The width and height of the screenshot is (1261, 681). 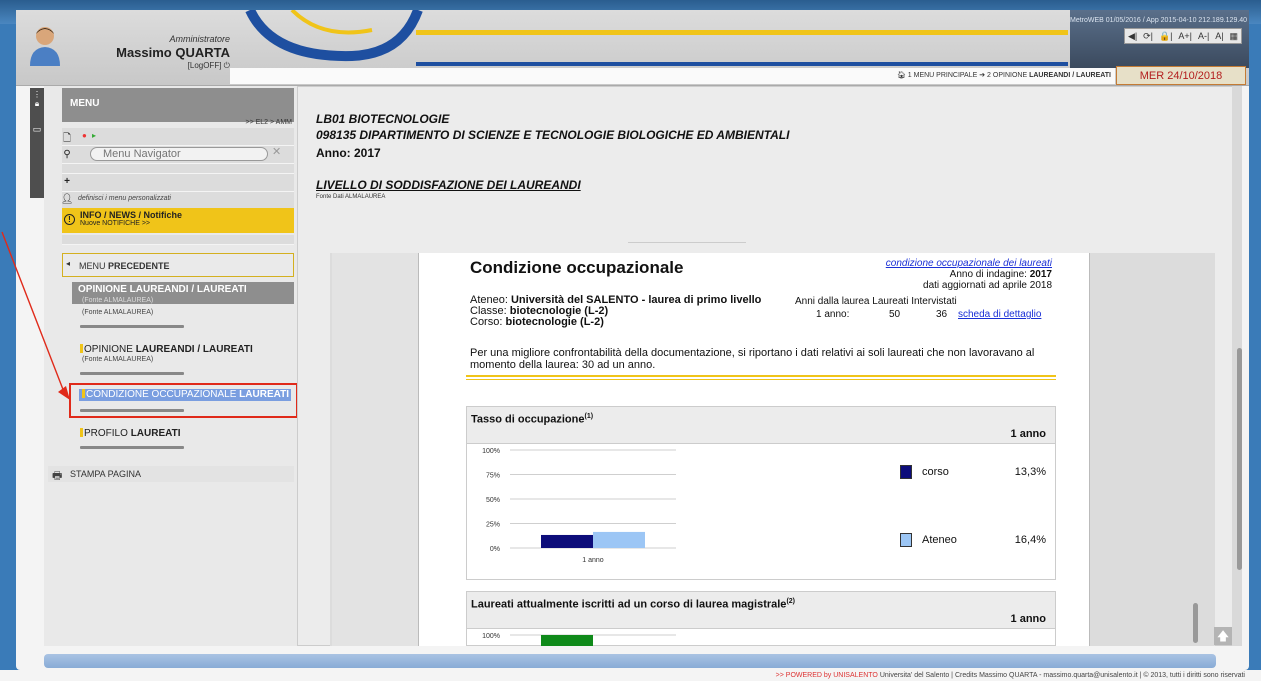 I want to click on logo-stripe-yellow, so click(x=742, y=32).